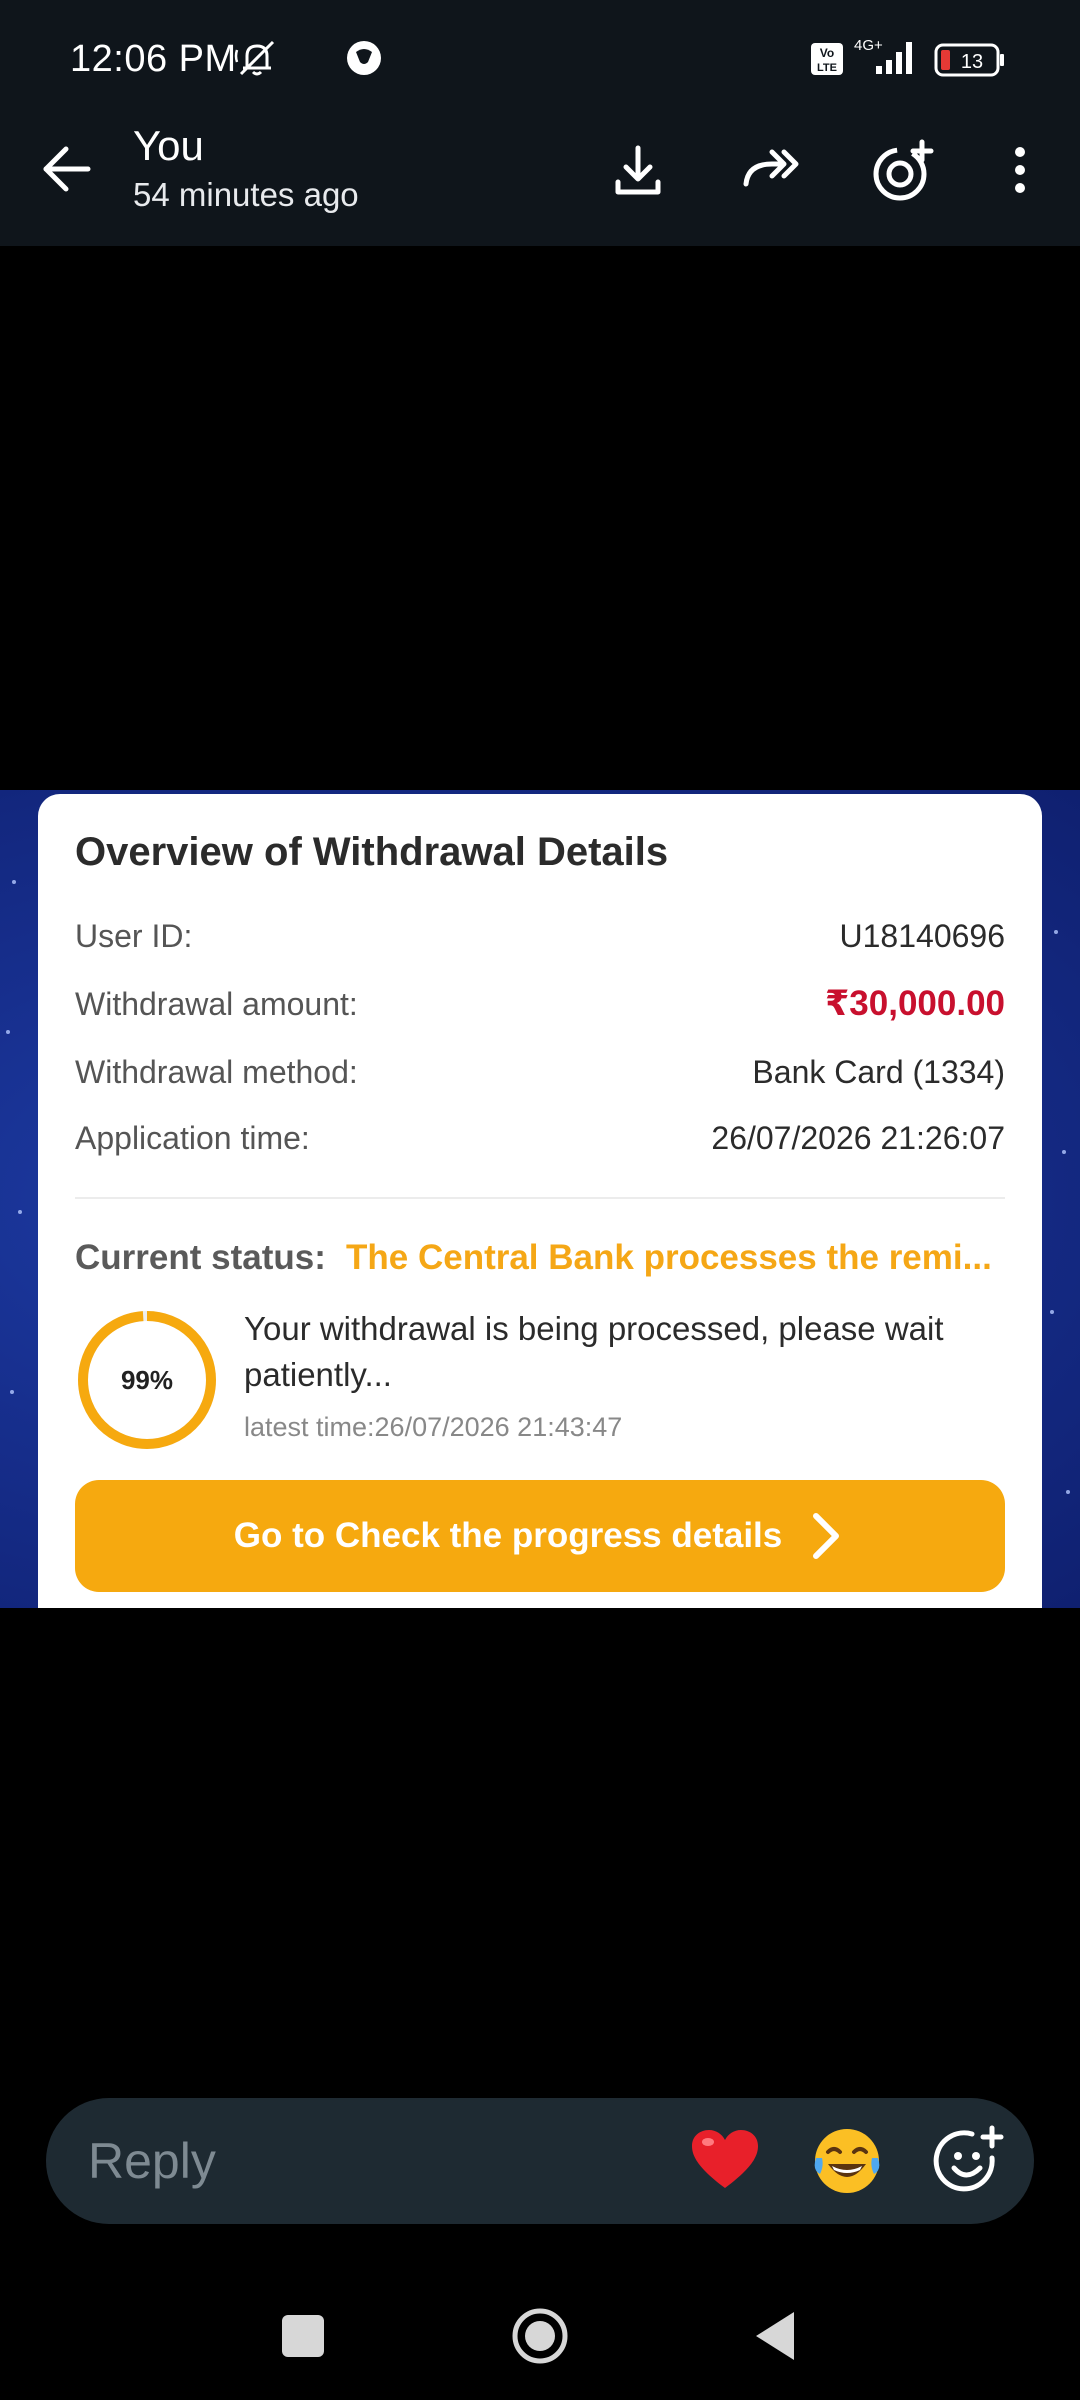  What do you see at coordinates (914, 1003) in the screenshot?
I see `withdrawal-amount-value: ₹30,000.00` at bounding box center [914, 1003].